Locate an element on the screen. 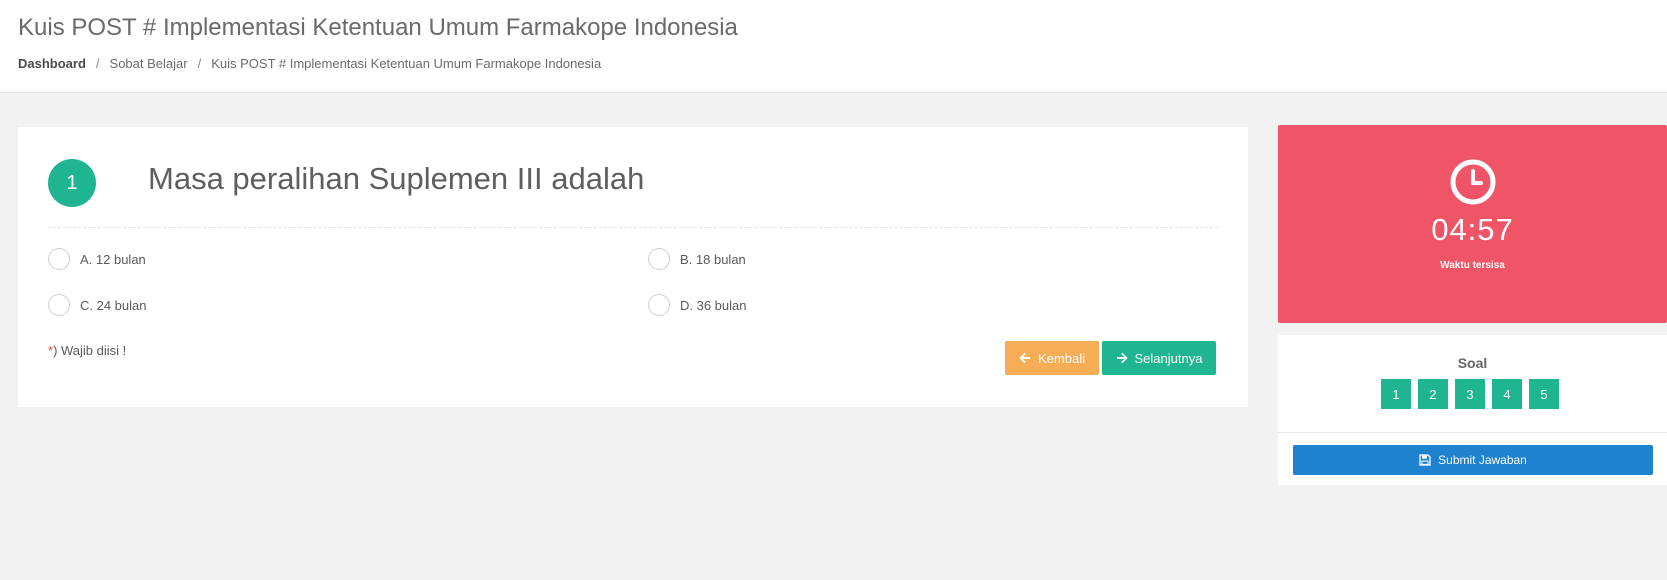 The image size is (1667, 580). submit-answer-label: Submit Jawaban is located at coordinates (1482, 460).